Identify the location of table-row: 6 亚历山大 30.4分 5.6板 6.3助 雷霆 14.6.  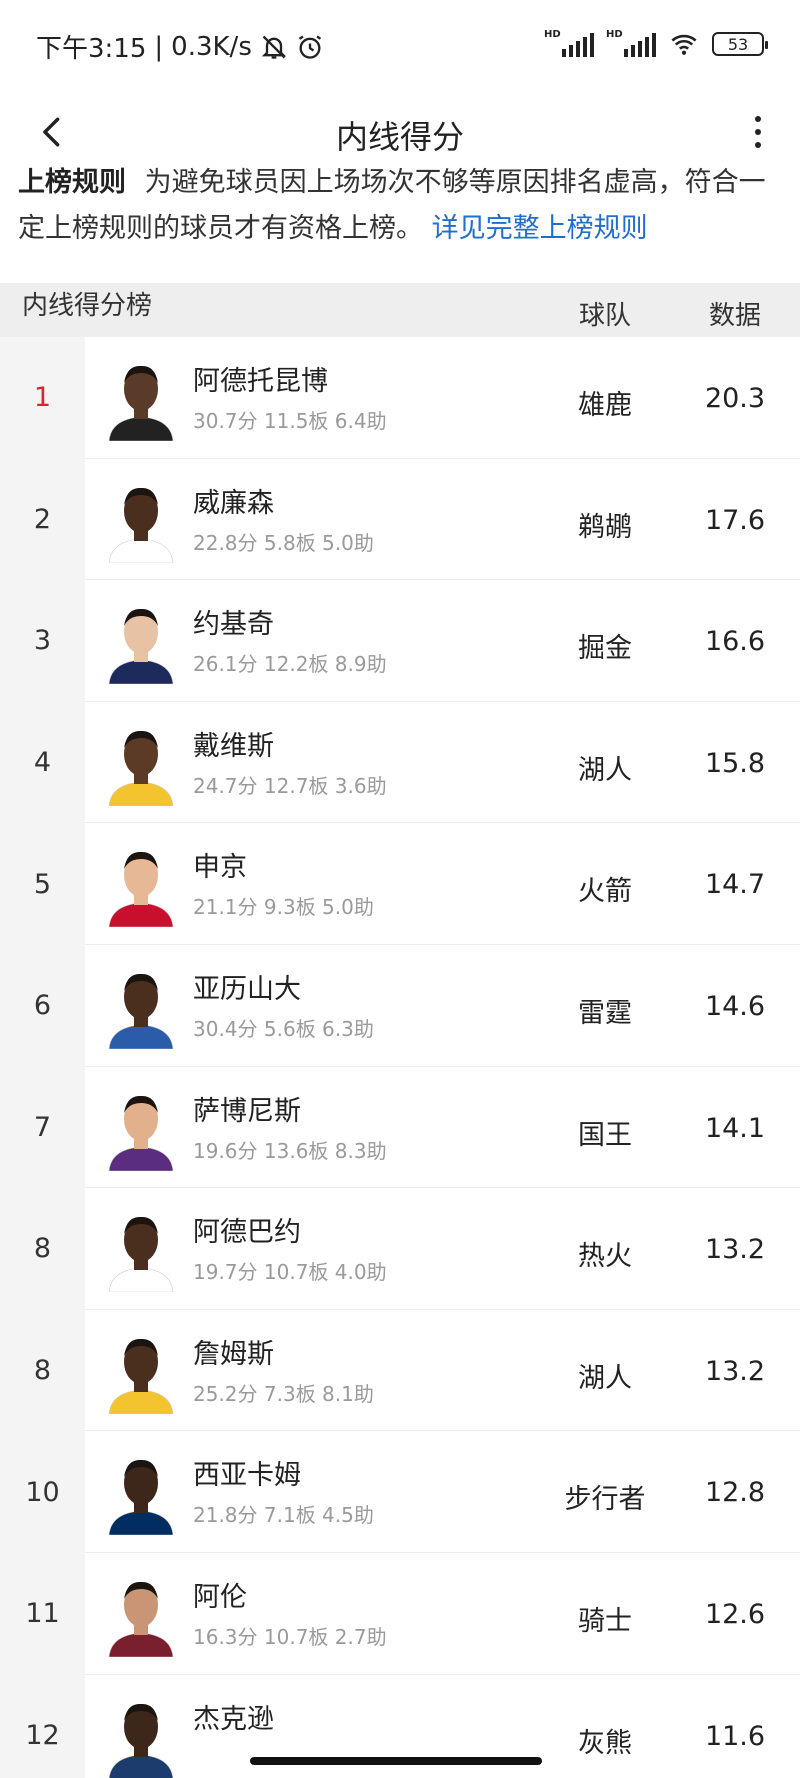
(400, 1005).